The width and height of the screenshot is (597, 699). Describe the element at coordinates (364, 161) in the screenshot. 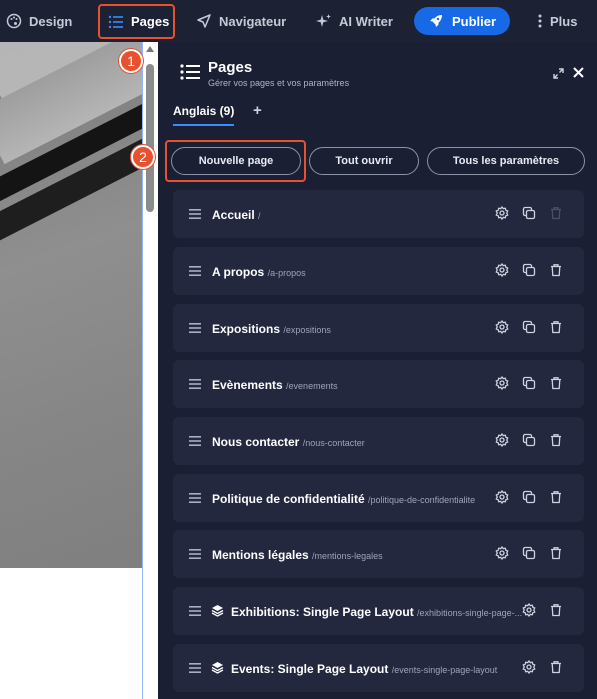

I see `open-all-button: Tout ouvrir` at that location.